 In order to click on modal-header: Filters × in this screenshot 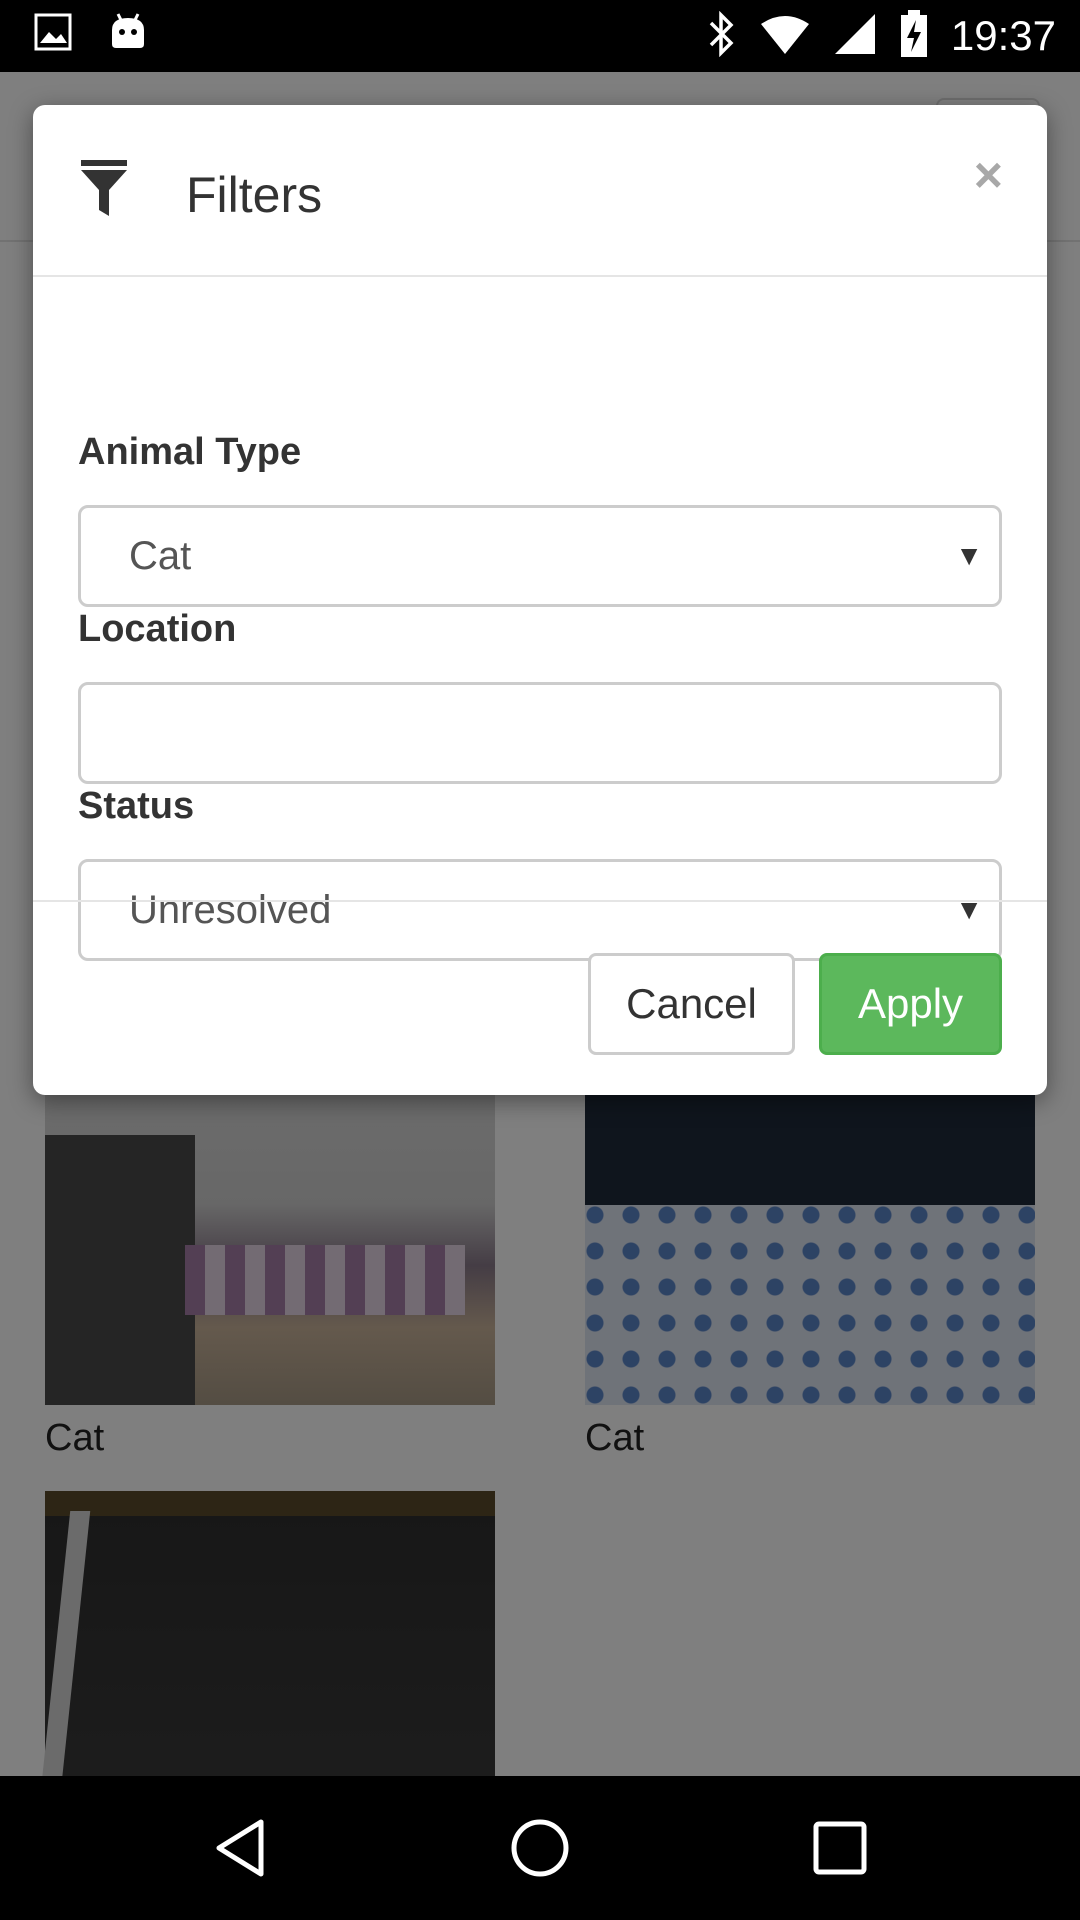, I will do `click(540, 191)`.